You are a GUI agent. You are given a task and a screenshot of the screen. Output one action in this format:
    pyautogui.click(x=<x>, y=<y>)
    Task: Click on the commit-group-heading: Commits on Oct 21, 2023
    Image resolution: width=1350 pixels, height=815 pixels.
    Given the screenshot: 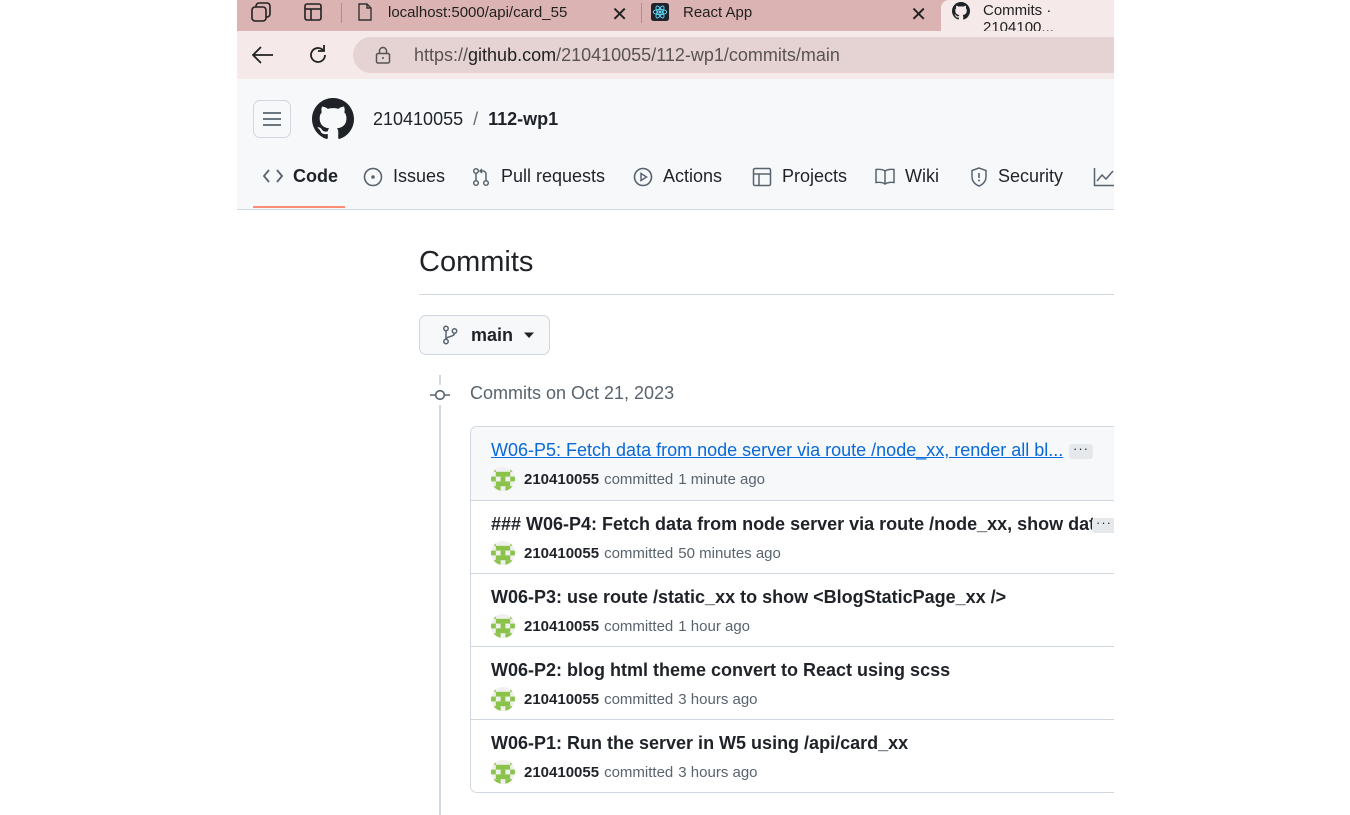 What is the action you would take?
    pyautogui.click(x=572, y=393)
    